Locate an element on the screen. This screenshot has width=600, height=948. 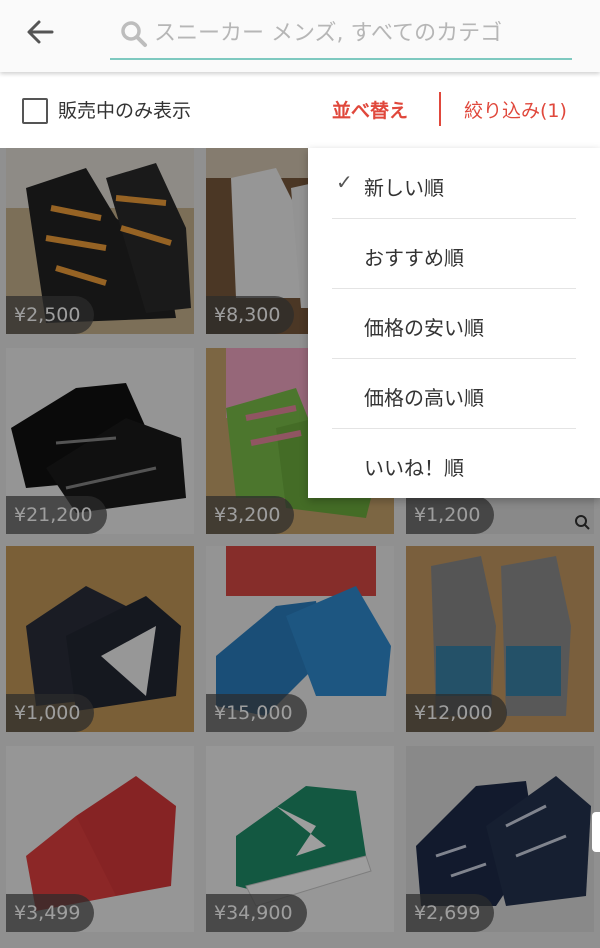
arrow-left-icon is located at coordinates (40, 32).